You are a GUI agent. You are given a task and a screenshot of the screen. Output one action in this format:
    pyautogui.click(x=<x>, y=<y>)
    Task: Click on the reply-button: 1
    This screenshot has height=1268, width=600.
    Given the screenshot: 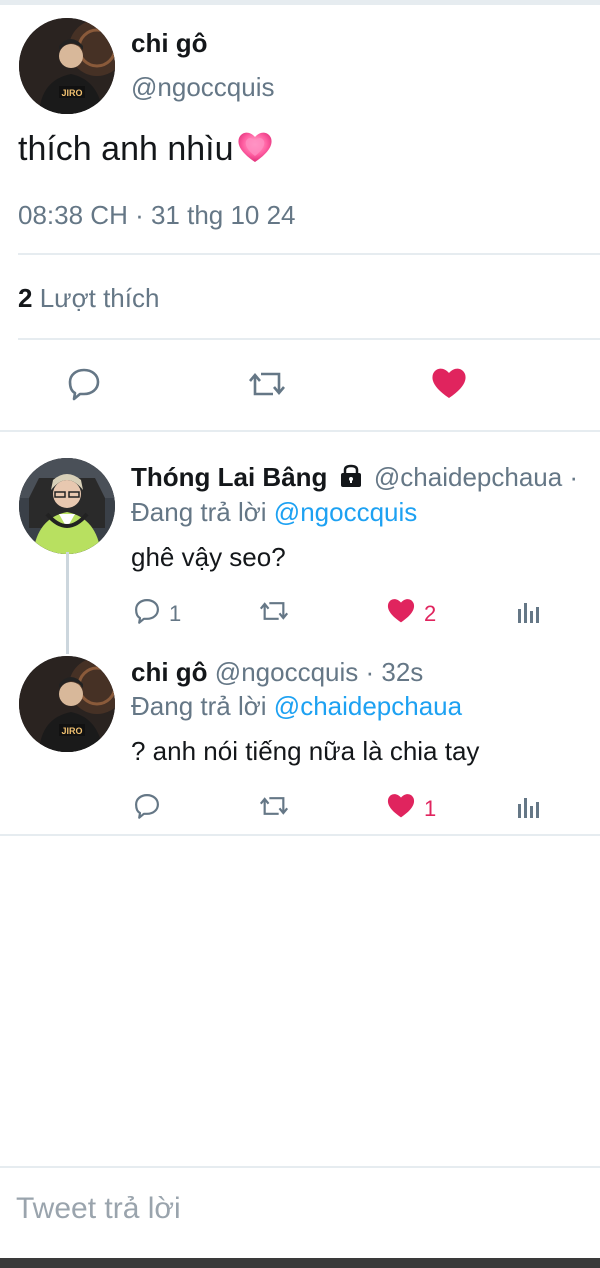 What is the action you would take?
    pyautogui.click(x=157, y=614)
    